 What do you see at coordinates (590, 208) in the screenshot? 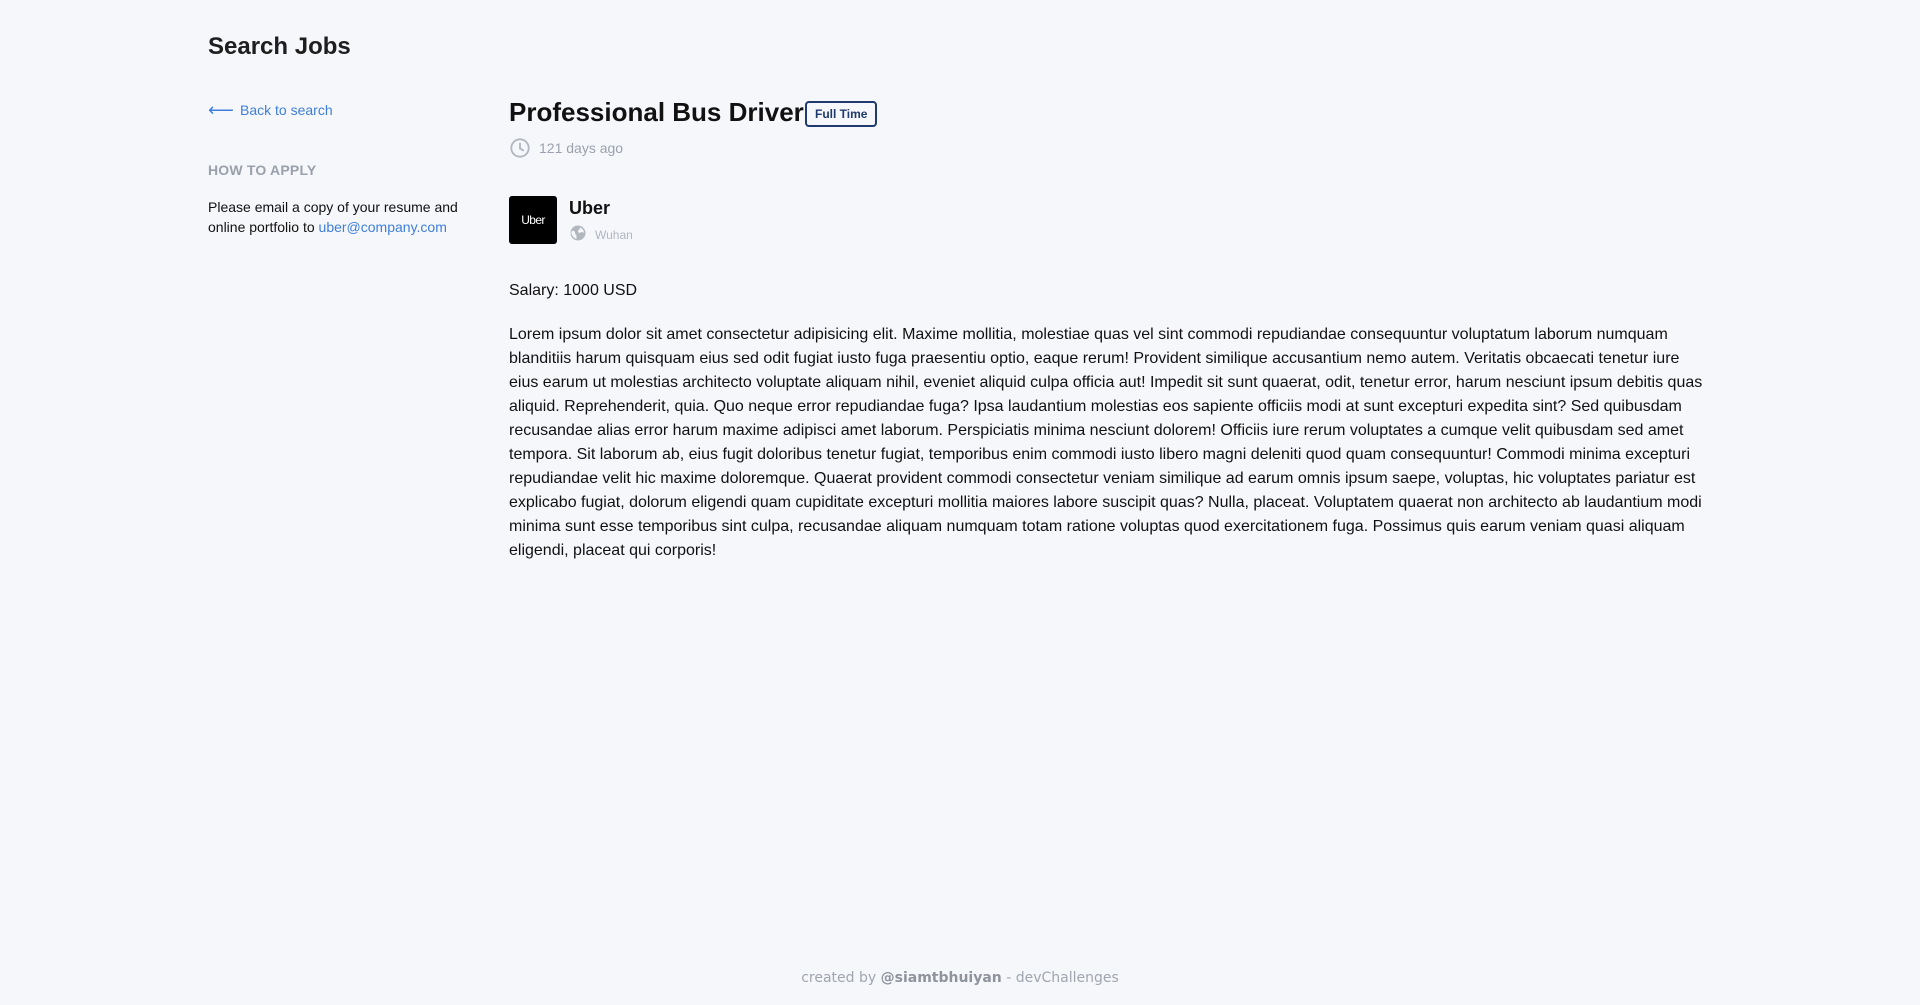
I see `company-name: Uber` at bounding box center [590, 208].